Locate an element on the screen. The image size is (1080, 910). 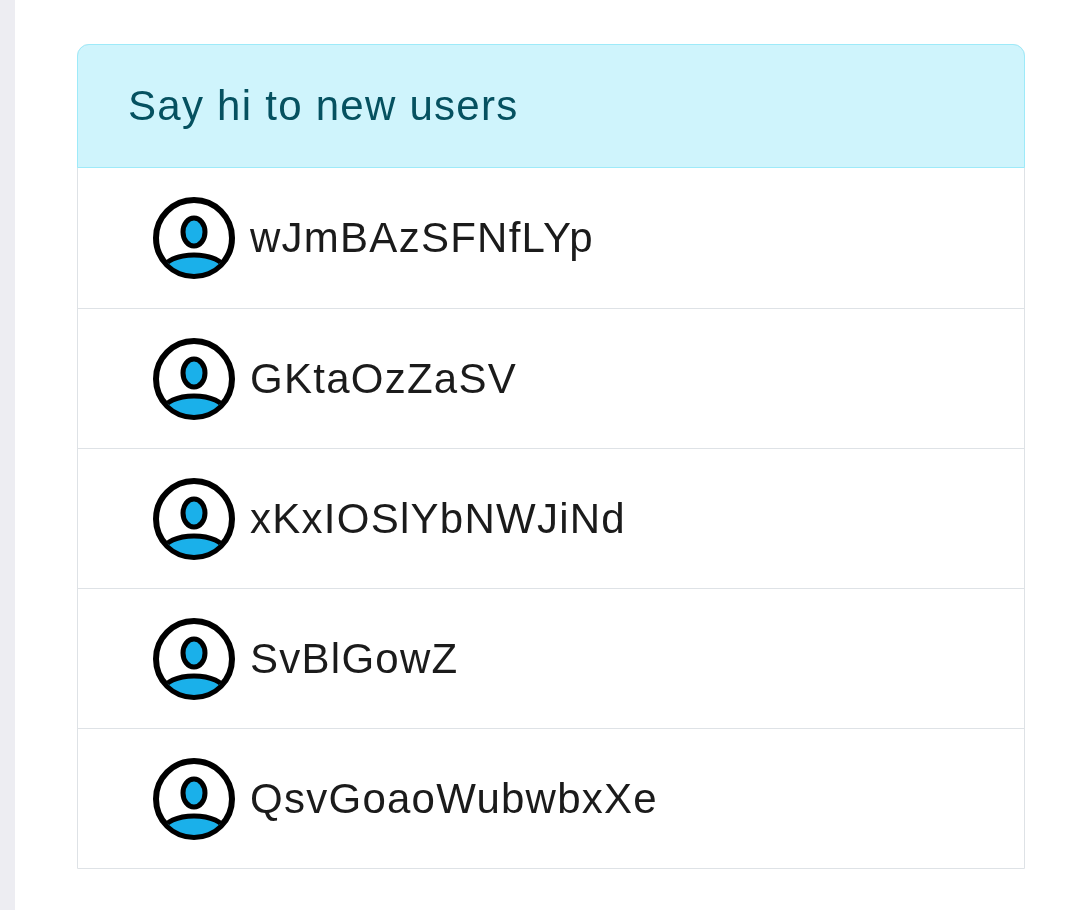
username: GKtaOzZaSV is located at coordinates (384, 378).